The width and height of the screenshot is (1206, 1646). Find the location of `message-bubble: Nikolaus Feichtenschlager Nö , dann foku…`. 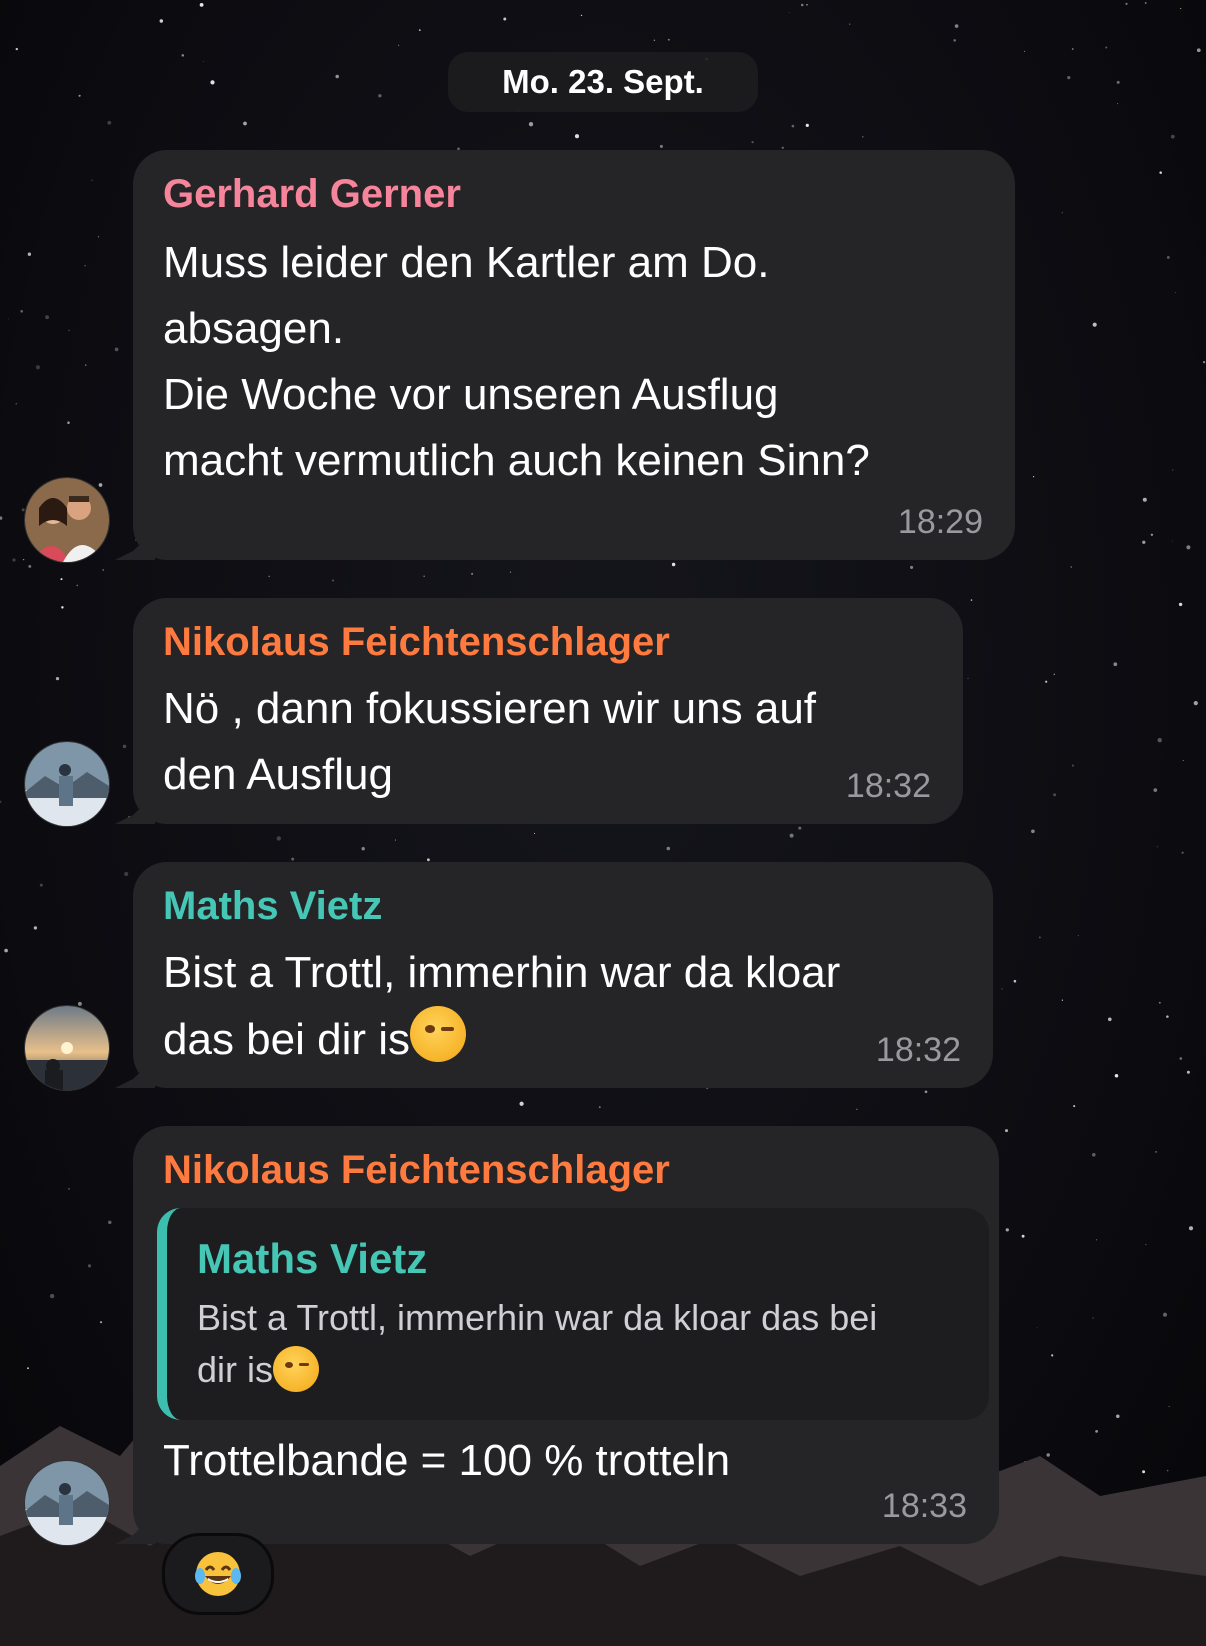

message-bubble: Nikolaus Feichtenschlager Nö , dann foku… is located at coordinates (548, 711).